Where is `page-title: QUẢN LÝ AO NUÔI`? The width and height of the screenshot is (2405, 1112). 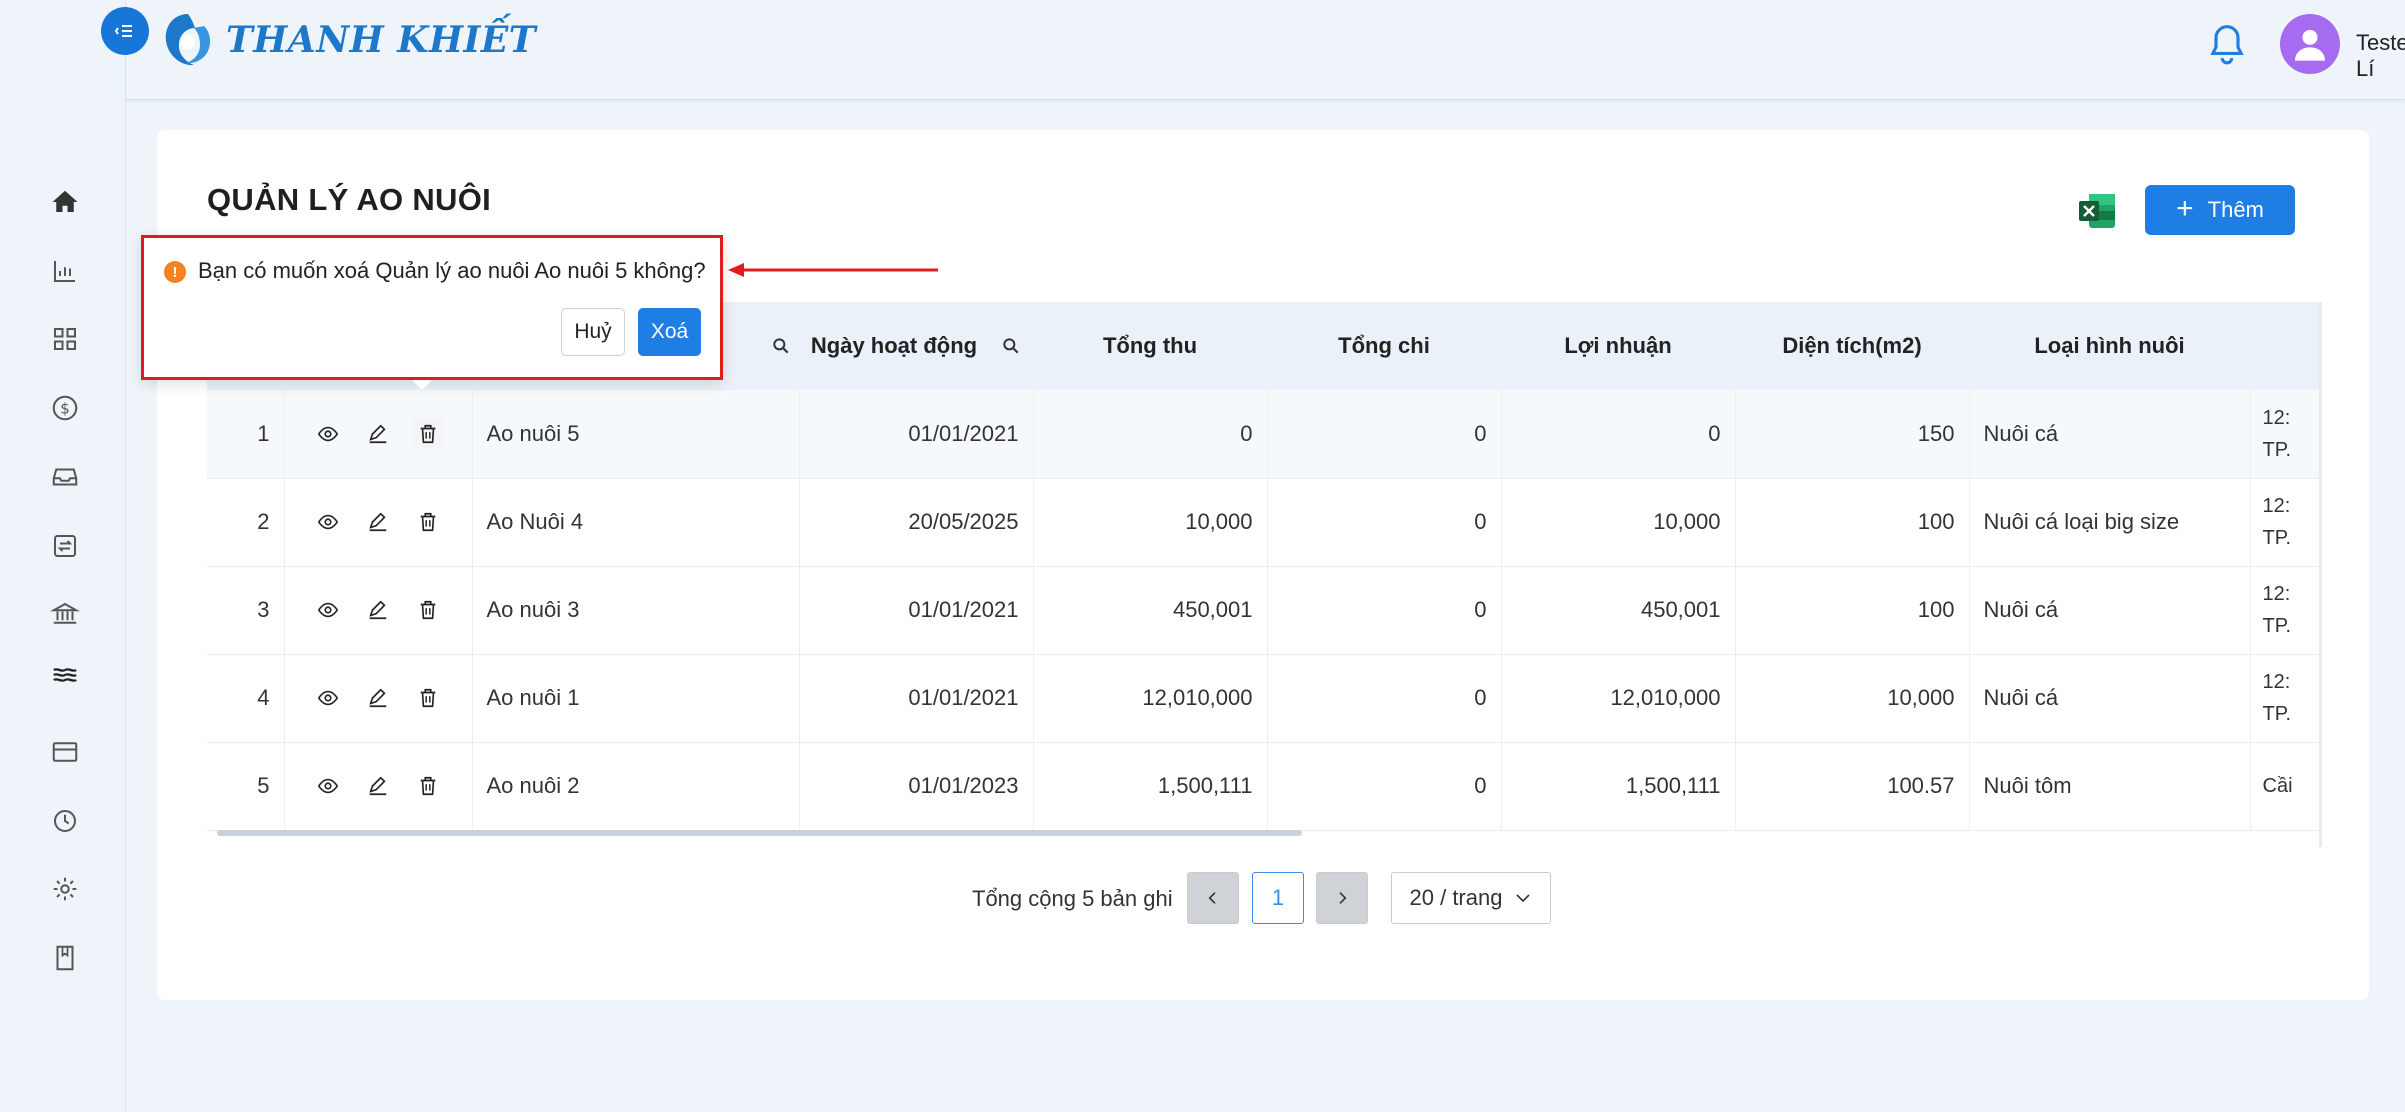 page-title: QUẢN LÝ AO NUÔI is located at coordinates (349, 199).